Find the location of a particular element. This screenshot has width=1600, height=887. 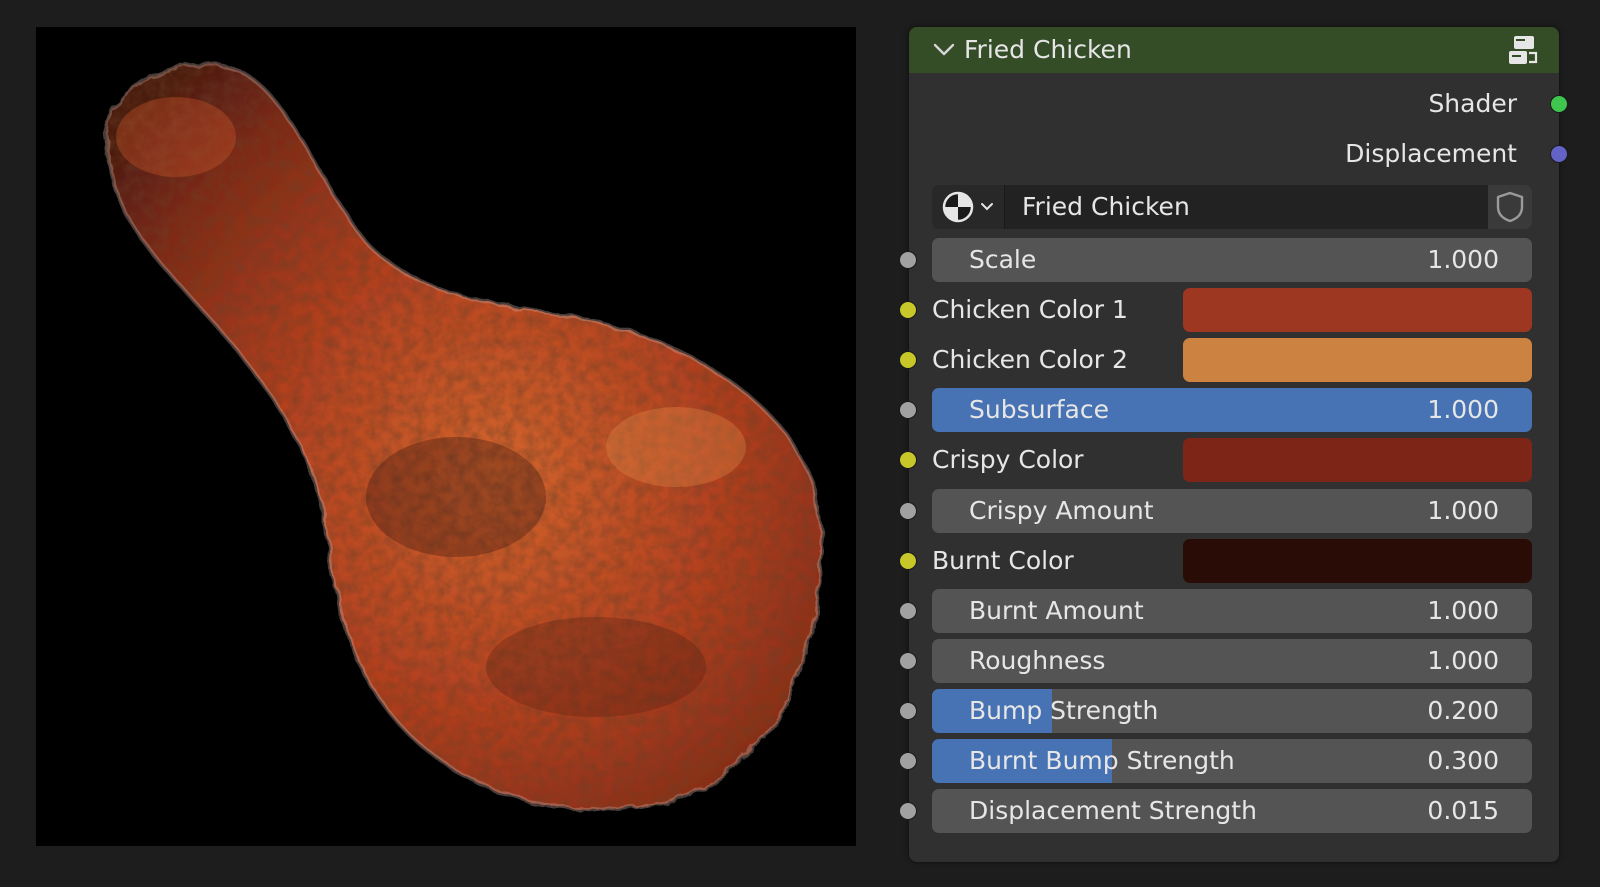

output-displacement-label: Displacement is located at coordinates (1431, 153).